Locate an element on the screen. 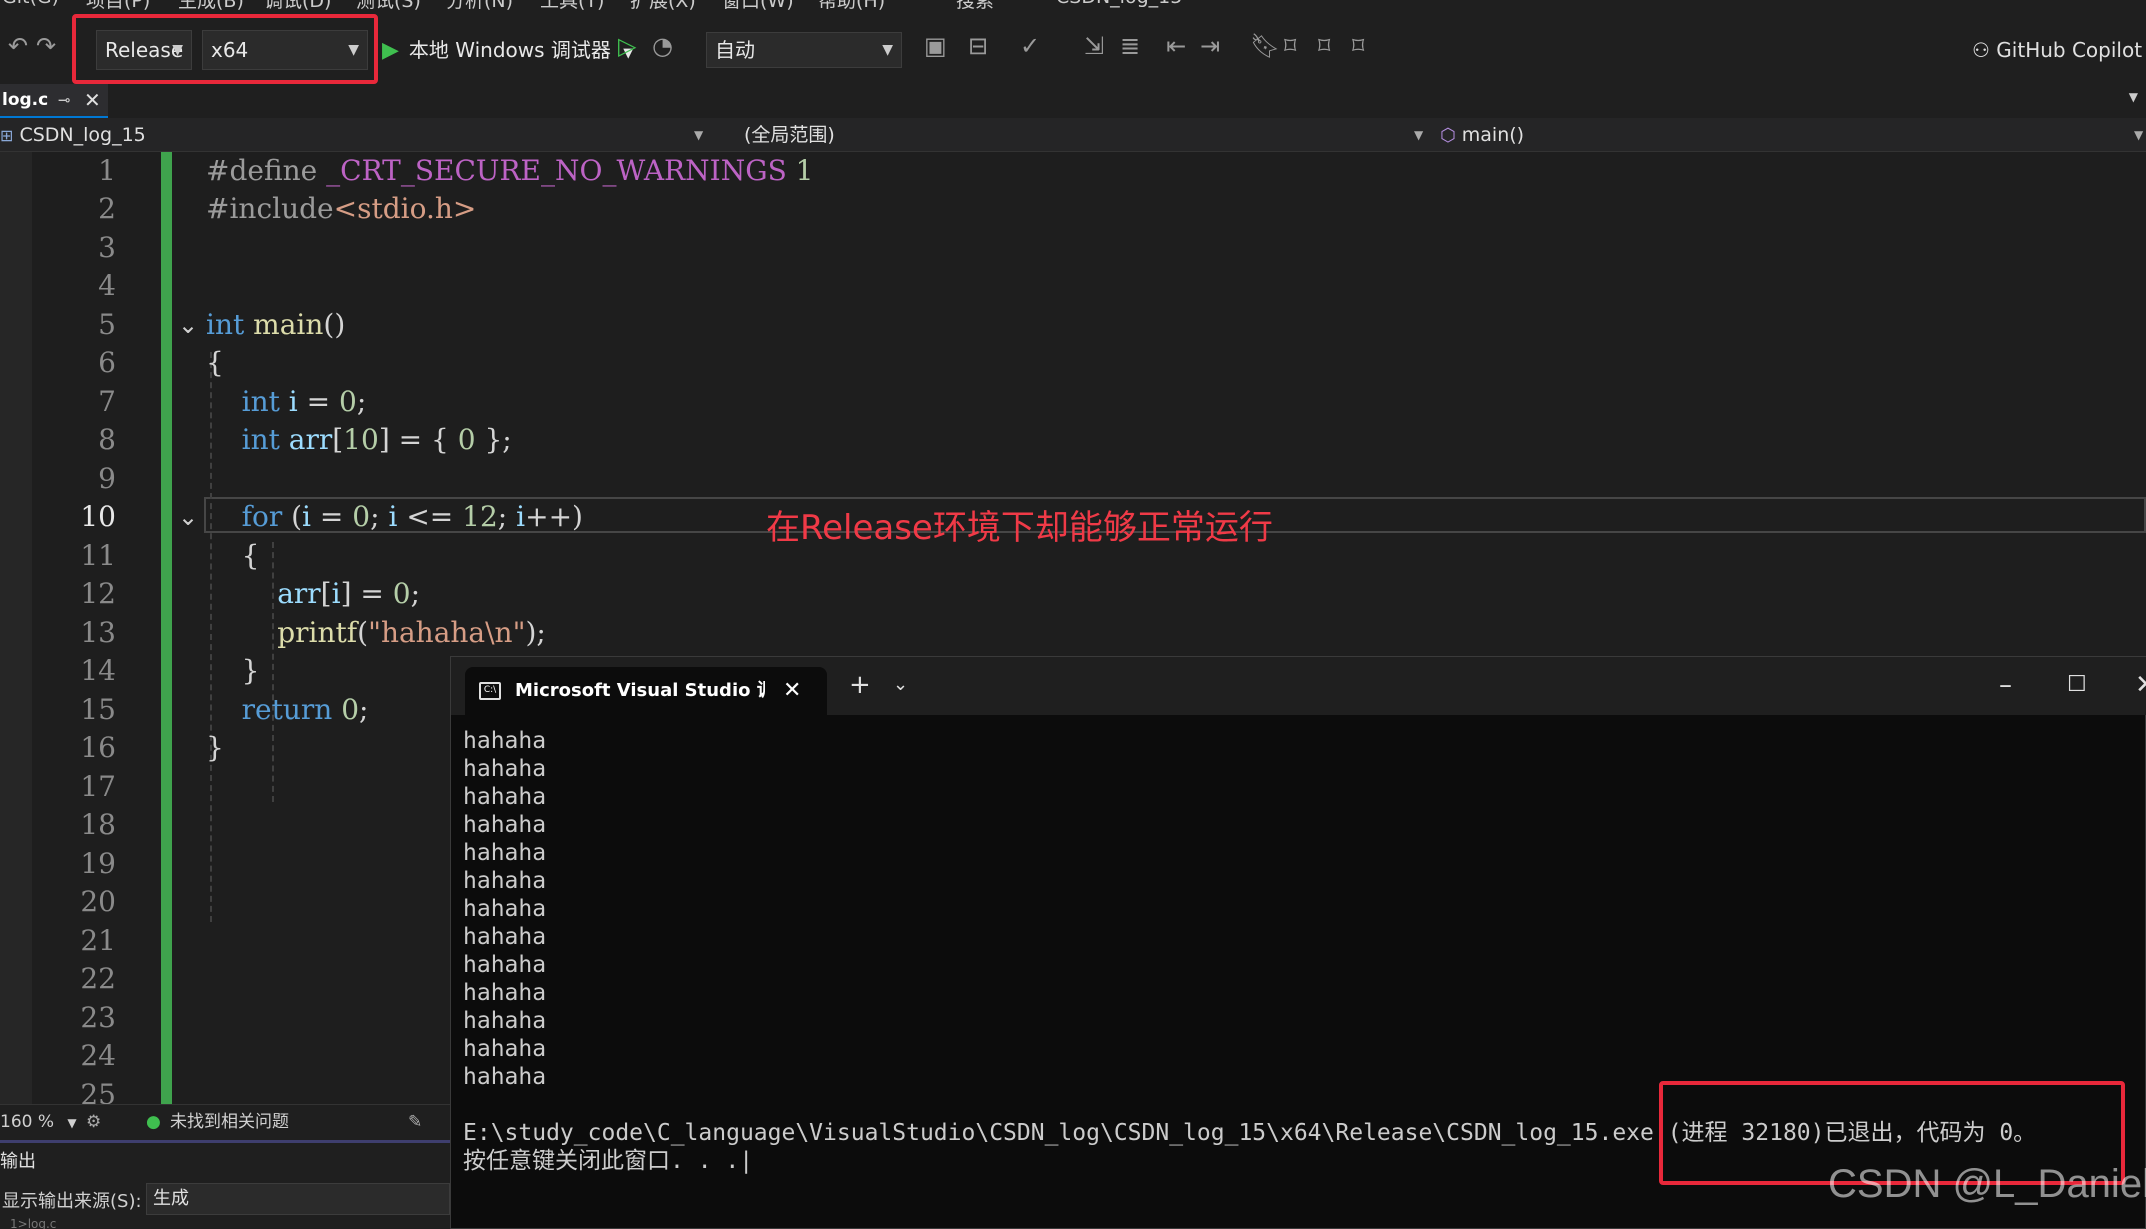  code-line: int arr[10] = { 0 }; is located at coordinates (376, 439).